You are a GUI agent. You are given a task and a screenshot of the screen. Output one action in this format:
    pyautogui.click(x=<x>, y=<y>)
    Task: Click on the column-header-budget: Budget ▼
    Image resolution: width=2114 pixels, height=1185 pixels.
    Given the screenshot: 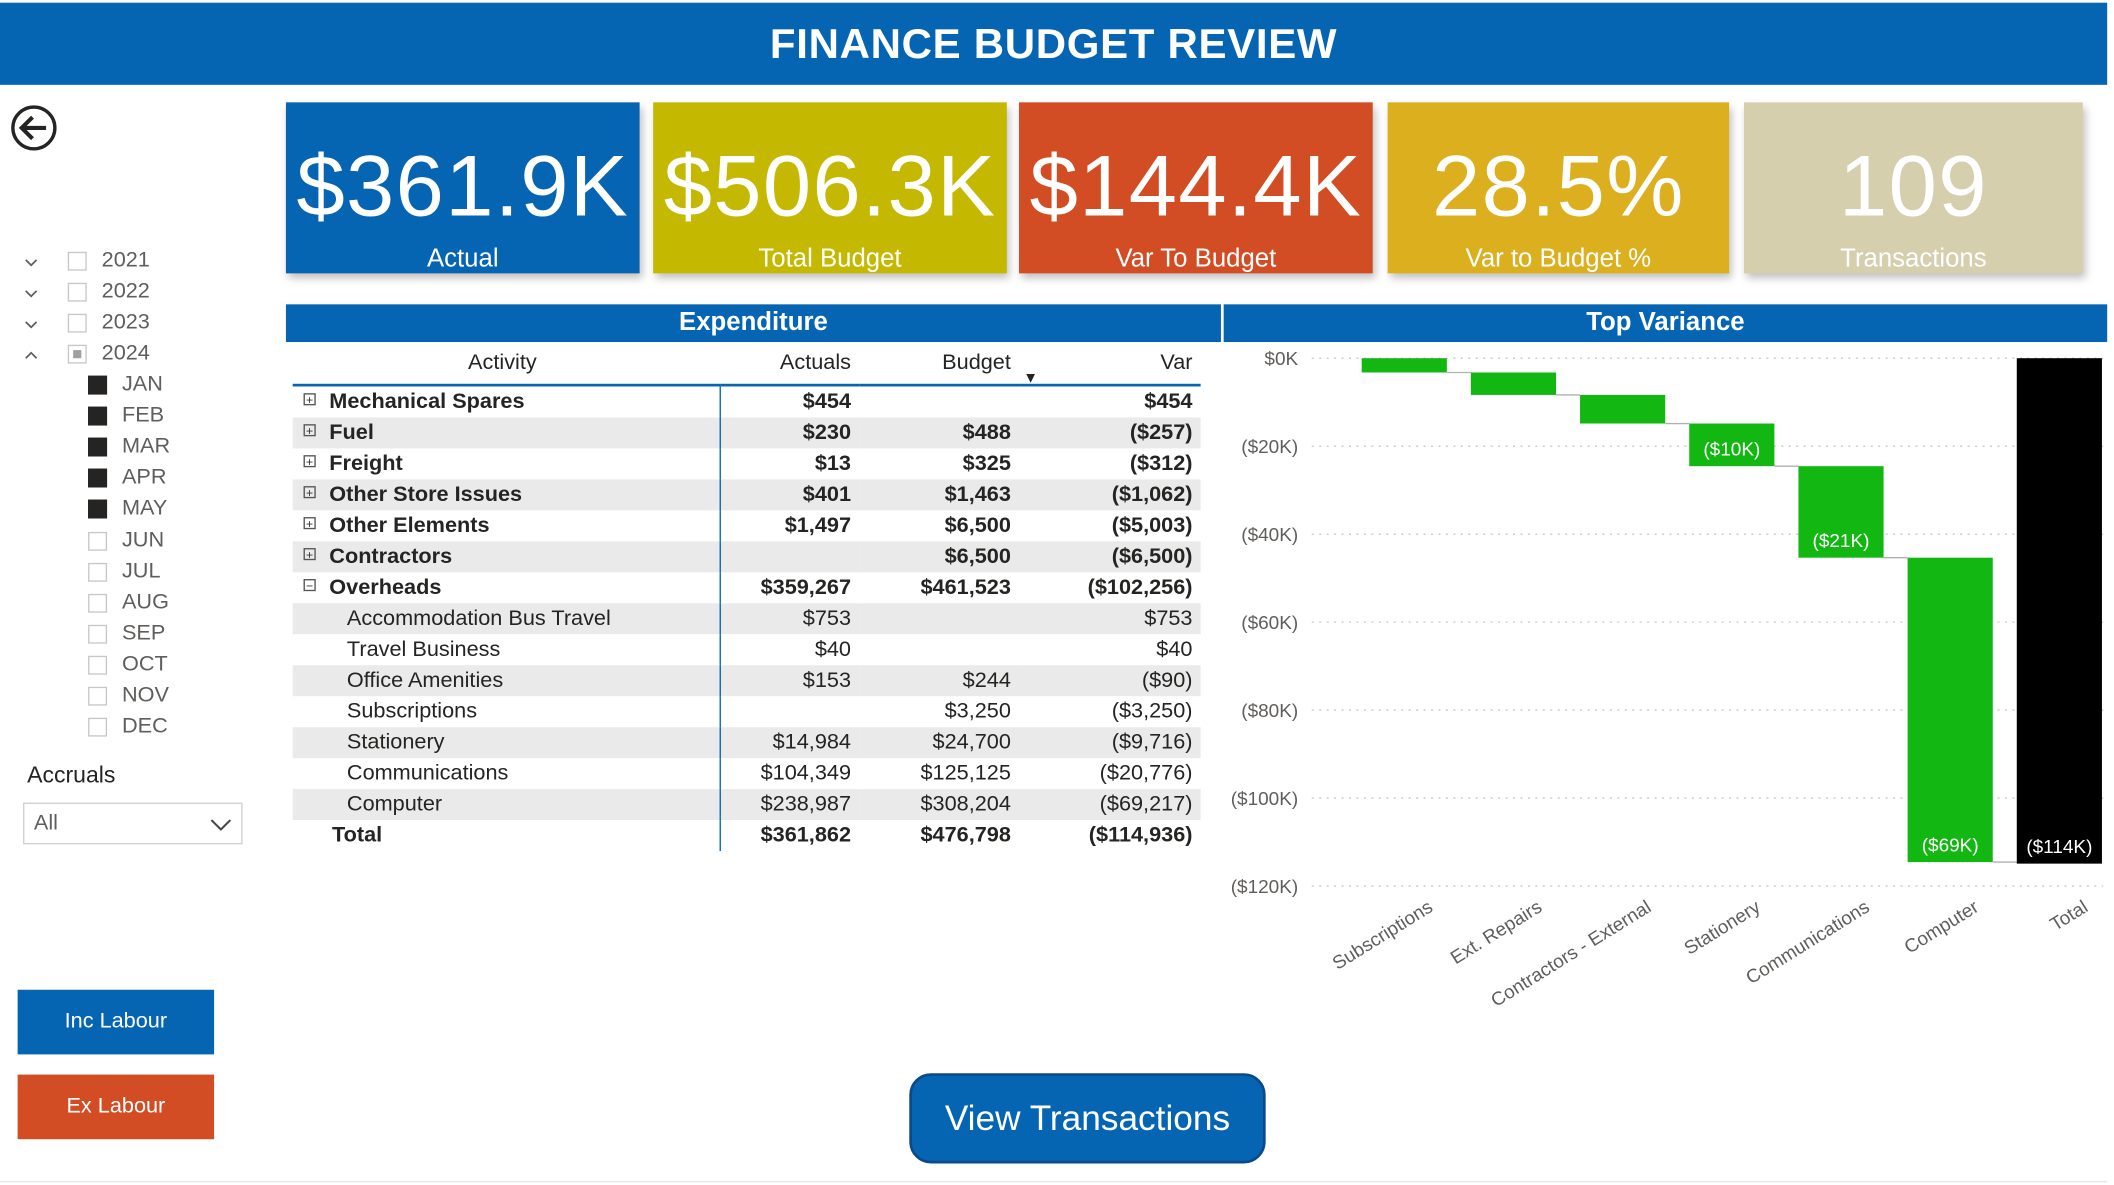 What is the action you would take?
    pyautogui.click(x=948, y=365)
    